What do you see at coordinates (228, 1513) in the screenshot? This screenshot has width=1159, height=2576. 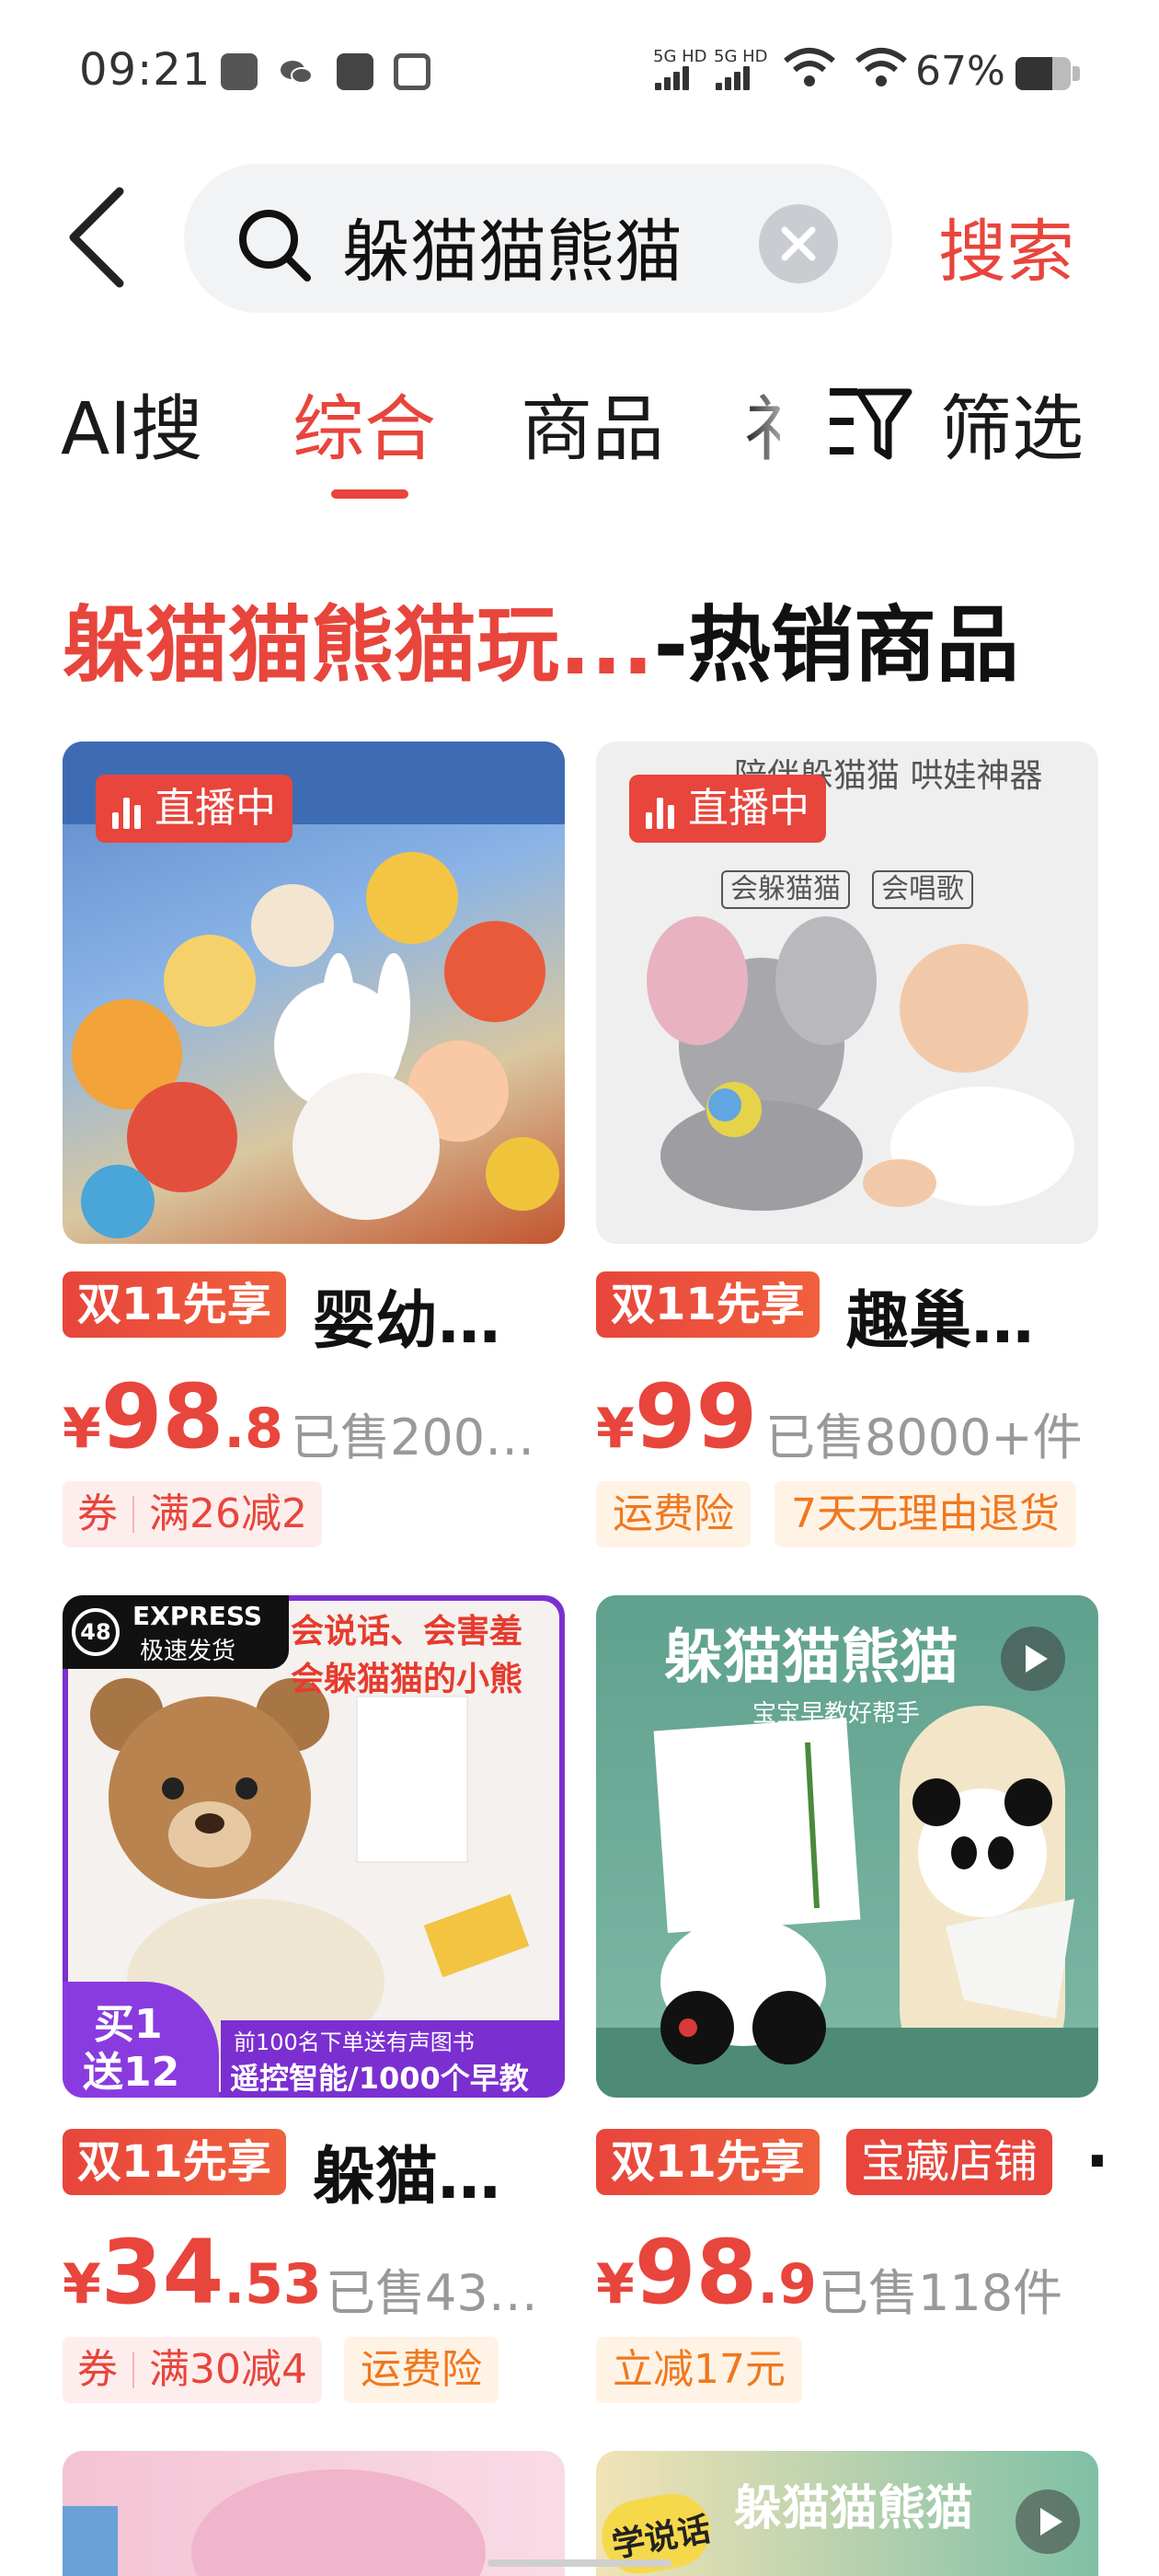 I see `coupon-value: 满26减2` at bounding box center [228, 1513].